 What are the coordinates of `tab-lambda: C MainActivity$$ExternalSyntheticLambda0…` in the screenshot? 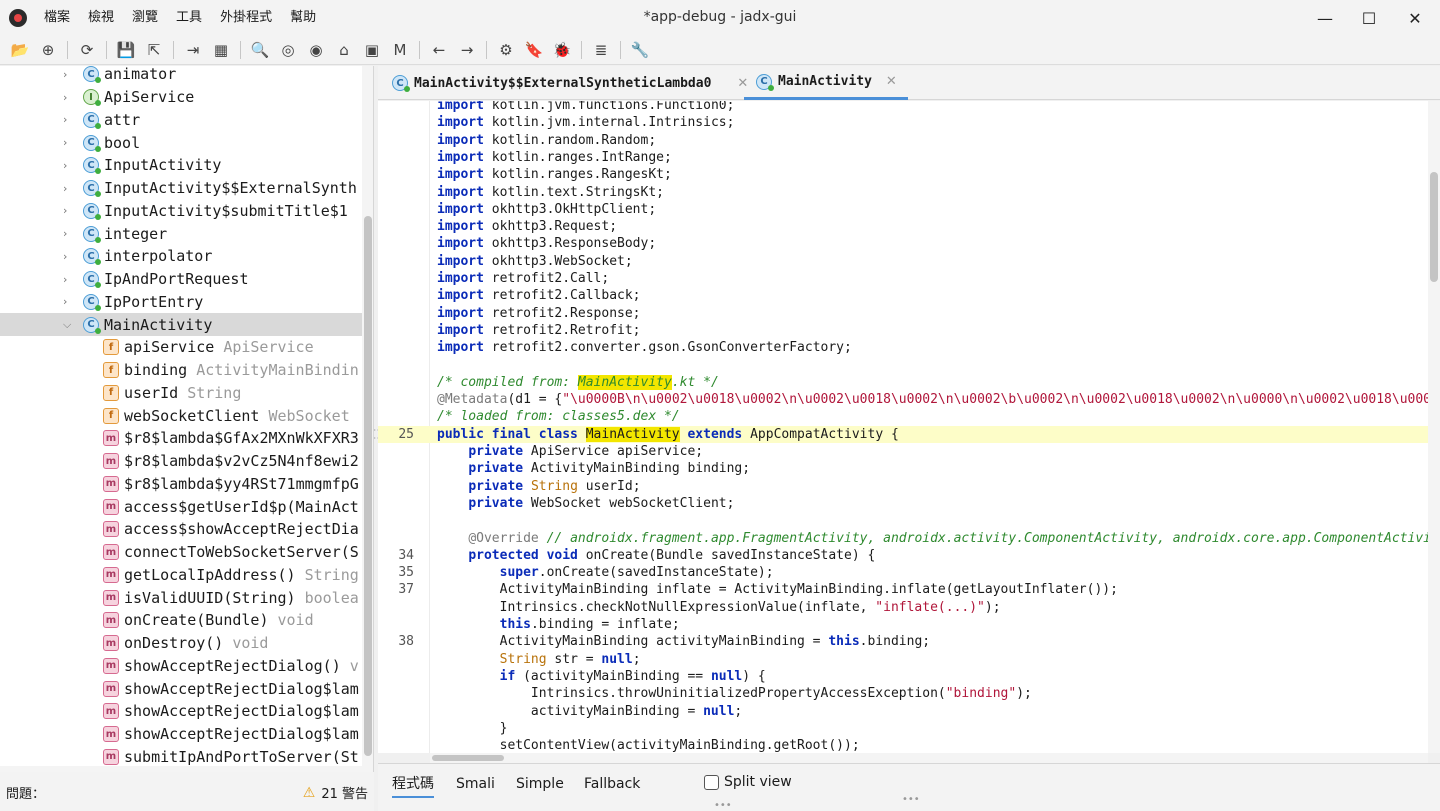 It's located at (570, 83).